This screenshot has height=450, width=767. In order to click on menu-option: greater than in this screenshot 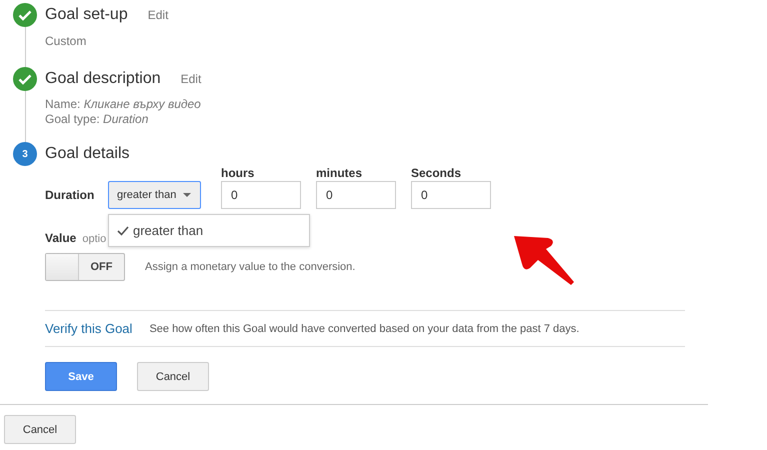, I will do `click(209, 230)`.